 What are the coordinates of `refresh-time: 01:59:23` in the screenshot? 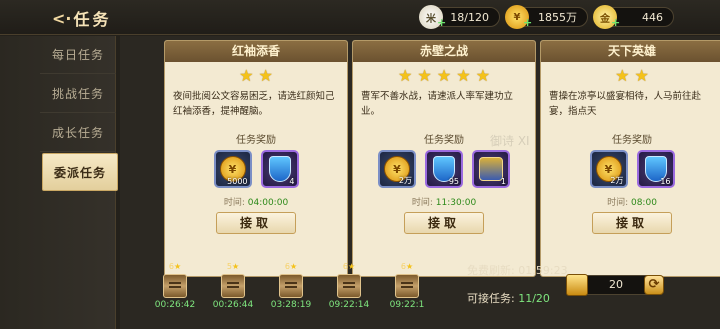 It's located at (543, 270).